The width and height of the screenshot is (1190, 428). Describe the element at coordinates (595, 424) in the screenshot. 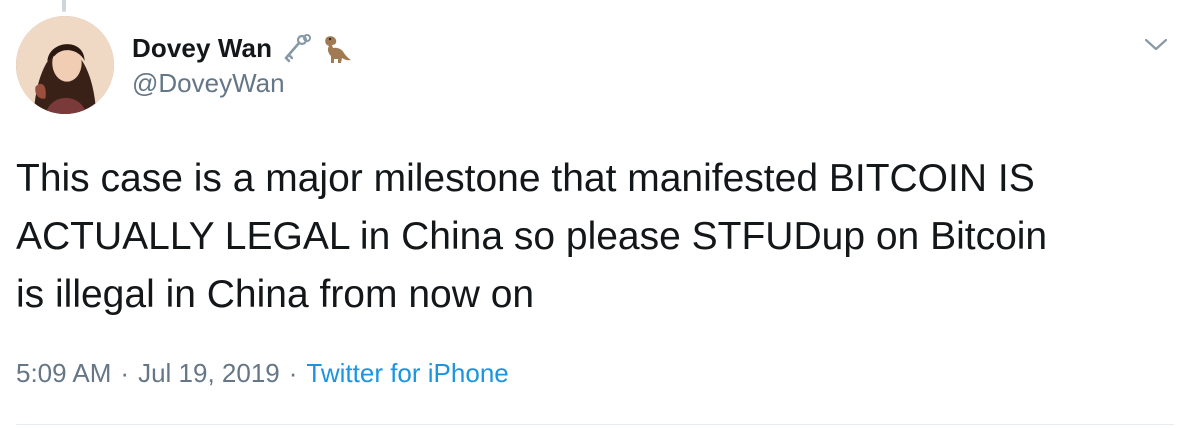

I see `divider` at that location.